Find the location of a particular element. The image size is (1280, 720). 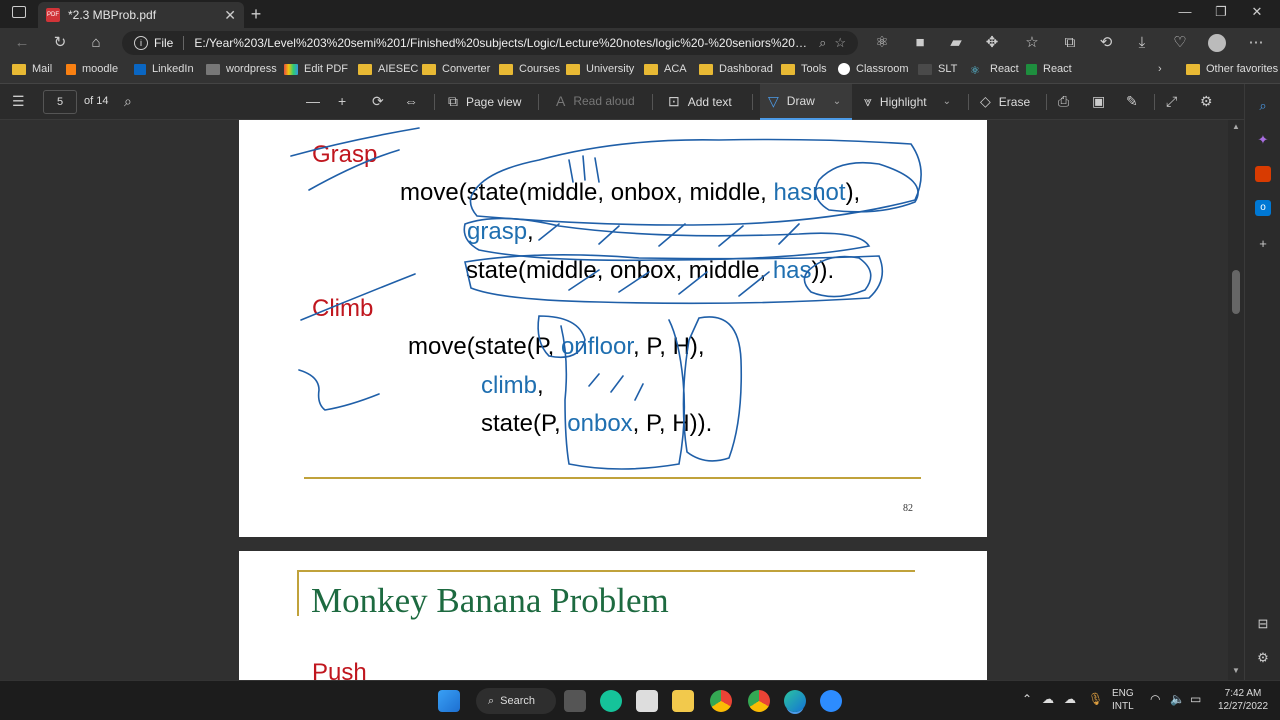

bookmark-linkedin: LinkedIn is located at coordinates (164, 69).